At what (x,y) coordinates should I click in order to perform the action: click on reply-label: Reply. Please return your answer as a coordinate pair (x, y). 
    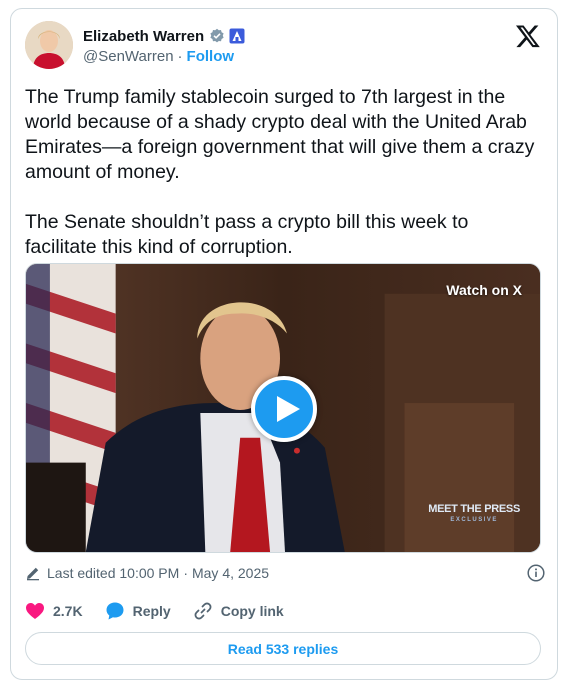
    Looking at the image, I should click on (151, 611).